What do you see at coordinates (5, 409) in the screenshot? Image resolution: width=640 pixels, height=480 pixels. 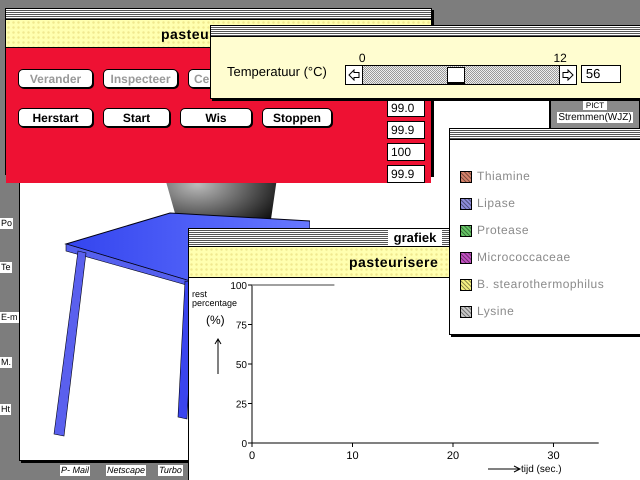 I see `desktop-icon-label: Ht` at bounding box center [5, 409].